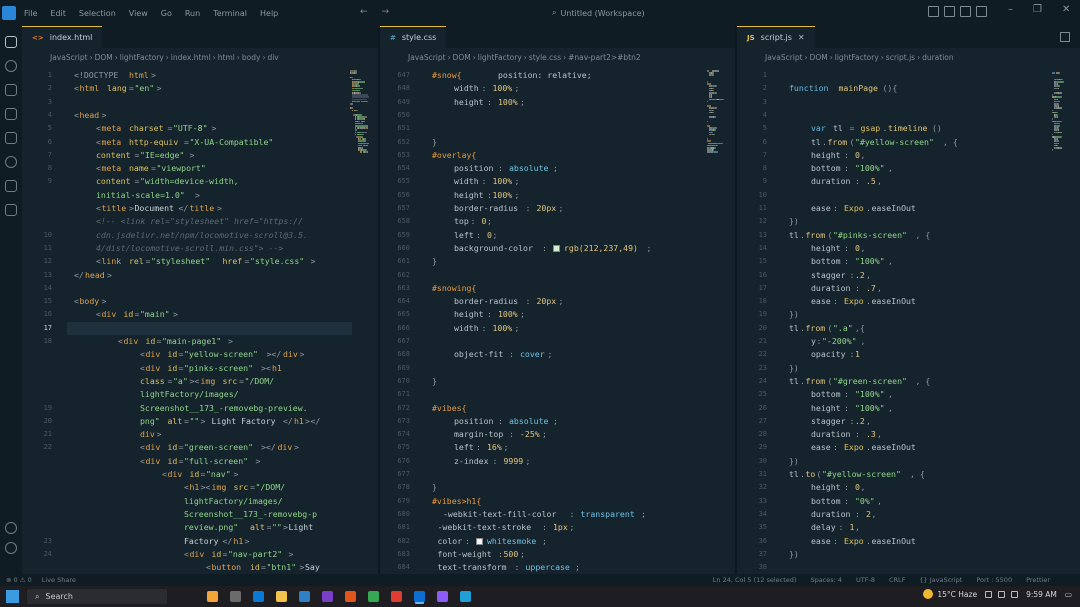 Image resolution: width=1080 pixels, height=607 pixels. Describe the element at coordinates (828, 274) in the screenshot. I see `code-token: stagger` at that location.